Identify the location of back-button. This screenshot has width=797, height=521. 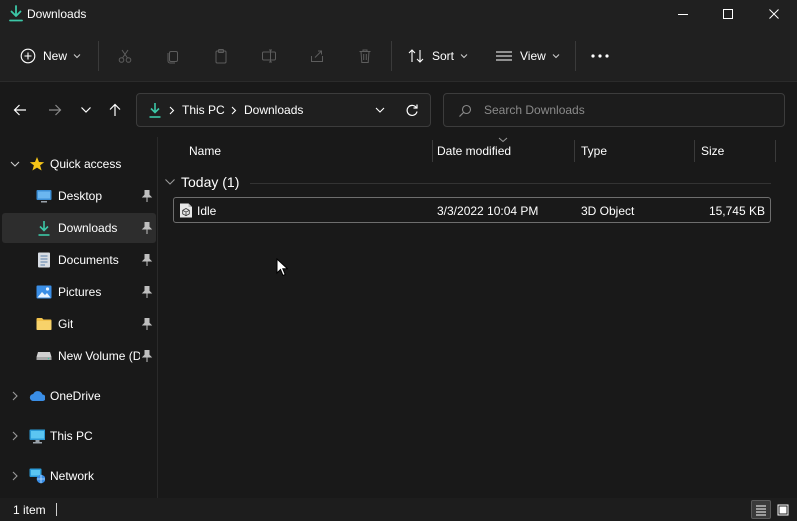
(20, 110).